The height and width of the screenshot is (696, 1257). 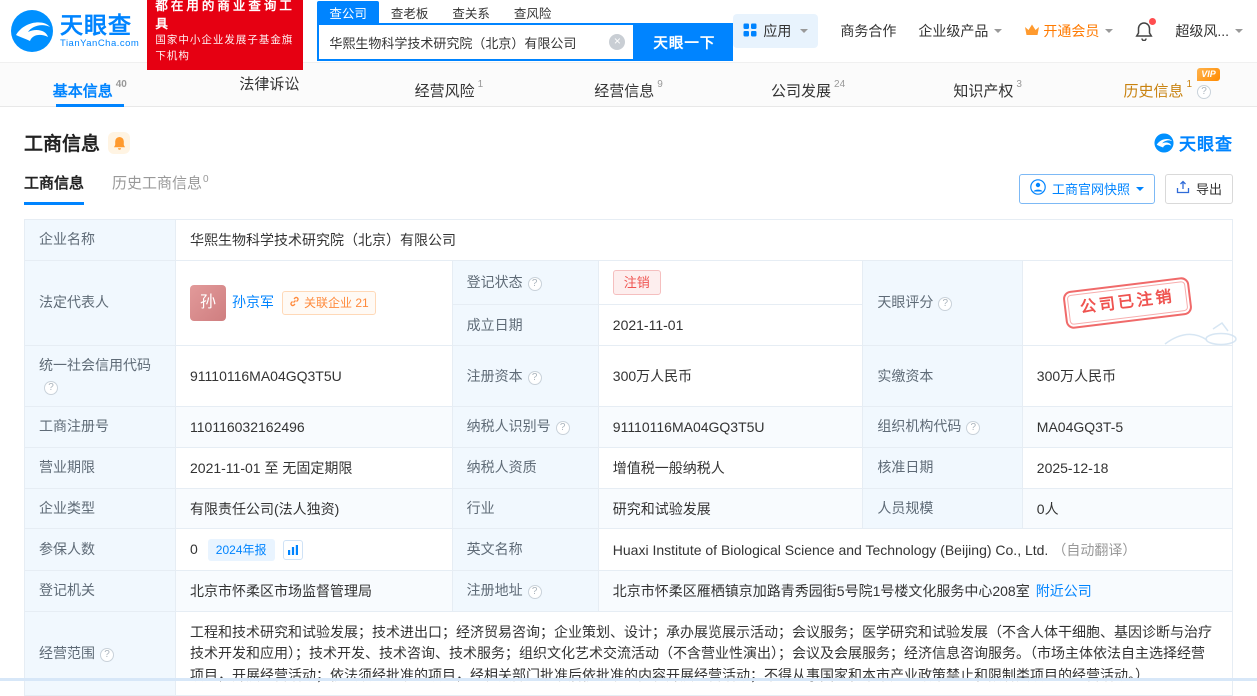 I want to click on vip-badge: VIP, so click(x=1208, y=74).